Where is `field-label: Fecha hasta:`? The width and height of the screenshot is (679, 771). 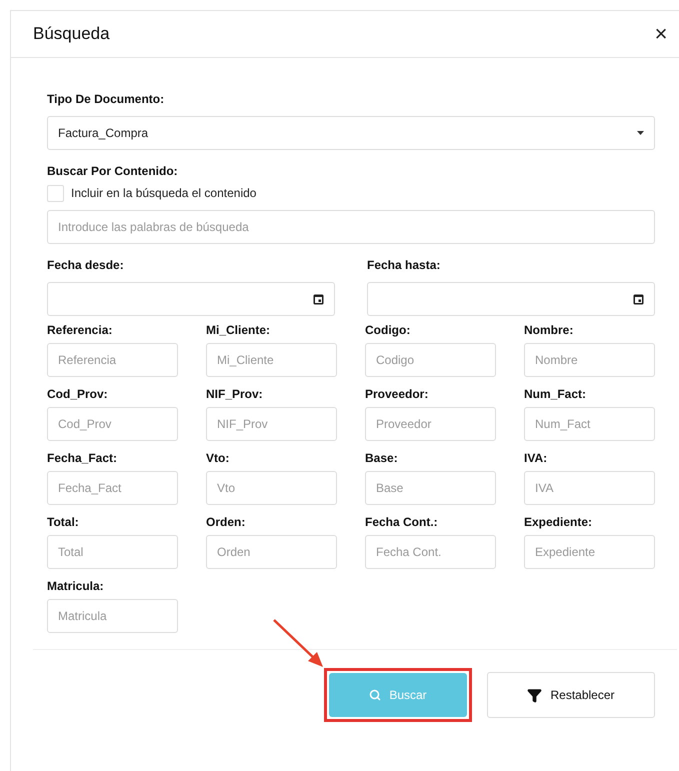 field-label: Fecha hasta: is located at coordinates (404, 265).